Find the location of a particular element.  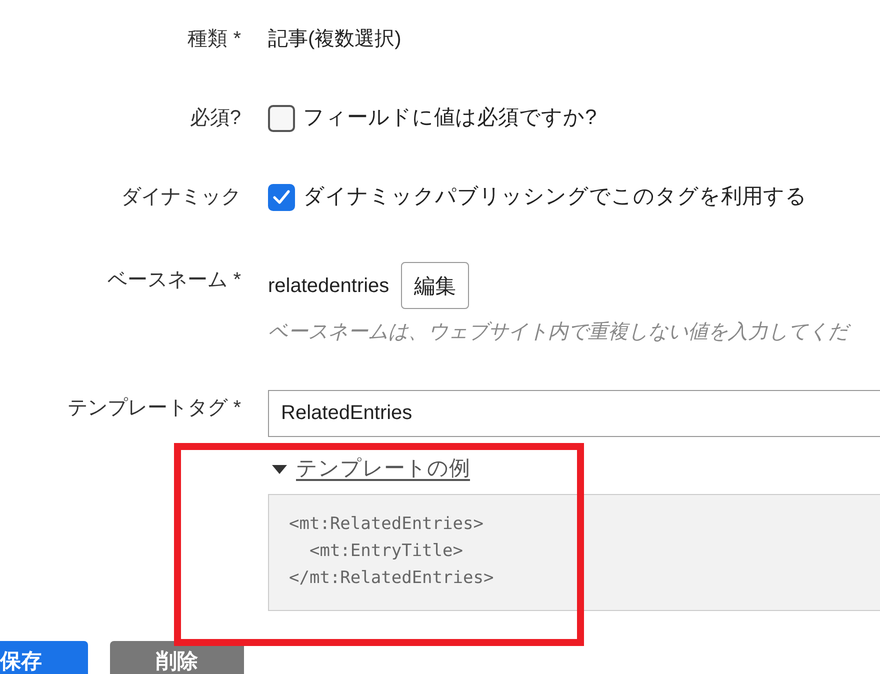

field-label: 種類 * is located at coordinates (213, 39).